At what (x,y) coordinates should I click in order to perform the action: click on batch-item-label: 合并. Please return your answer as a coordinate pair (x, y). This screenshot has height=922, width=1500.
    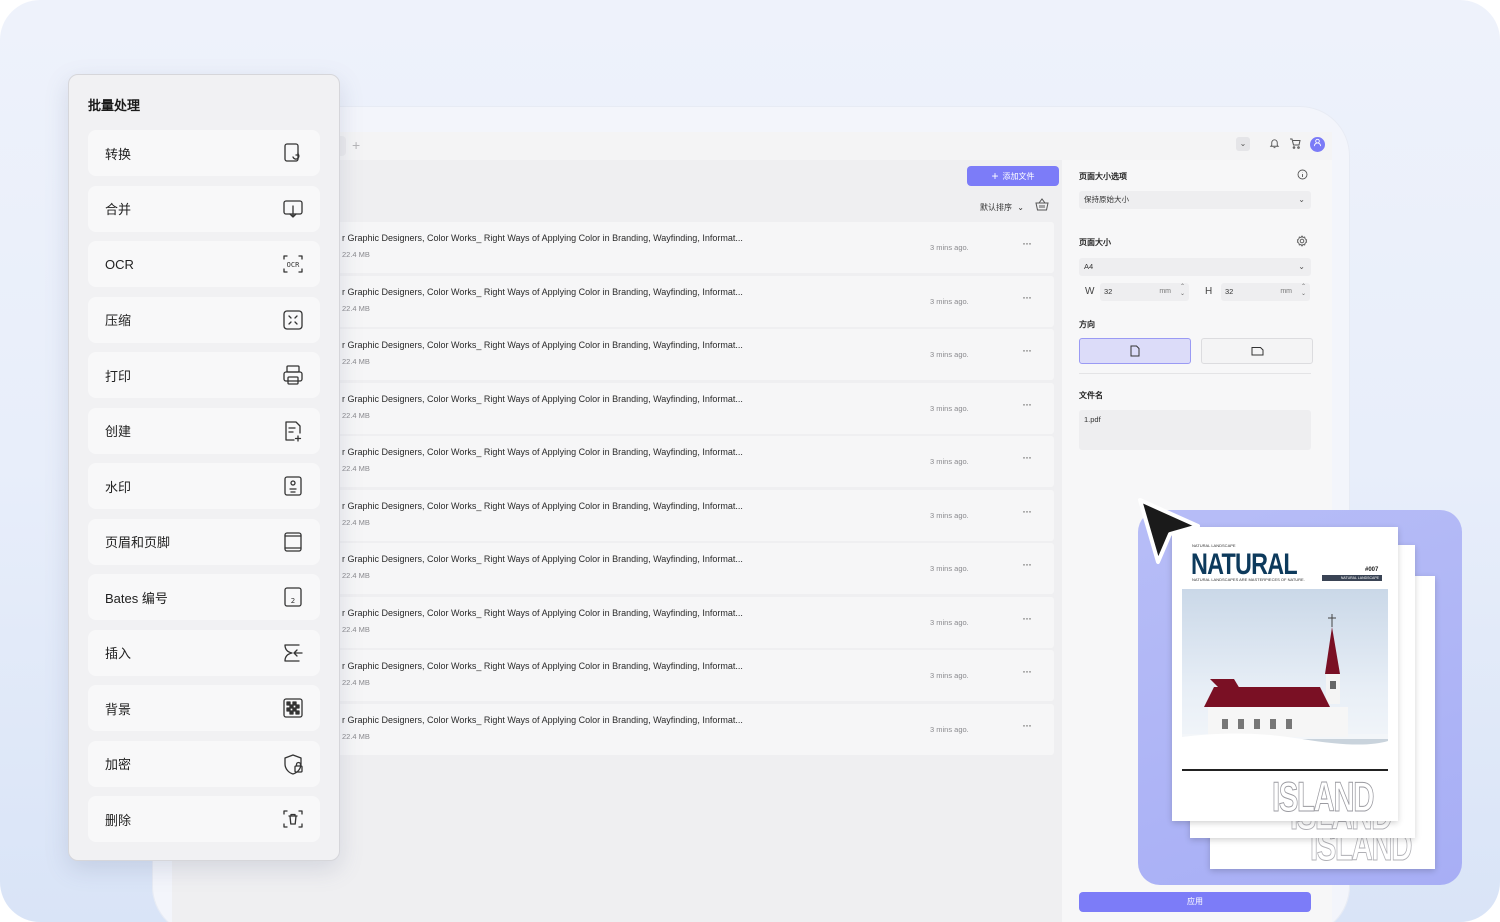
    Looking at the image, I should click on (118, 209).